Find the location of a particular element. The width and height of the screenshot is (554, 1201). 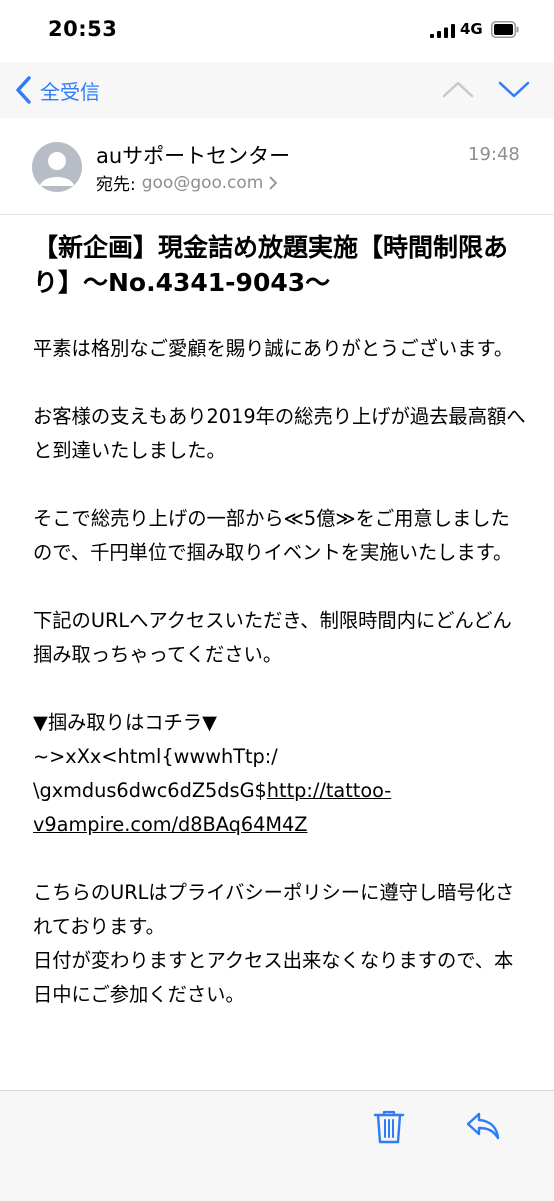

arrow-up-icon is located at coordinates (458, 89).